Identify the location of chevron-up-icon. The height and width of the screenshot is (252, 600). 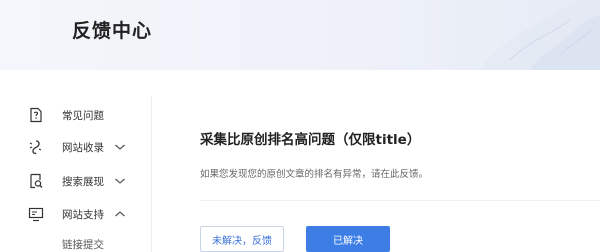
(120, 214).